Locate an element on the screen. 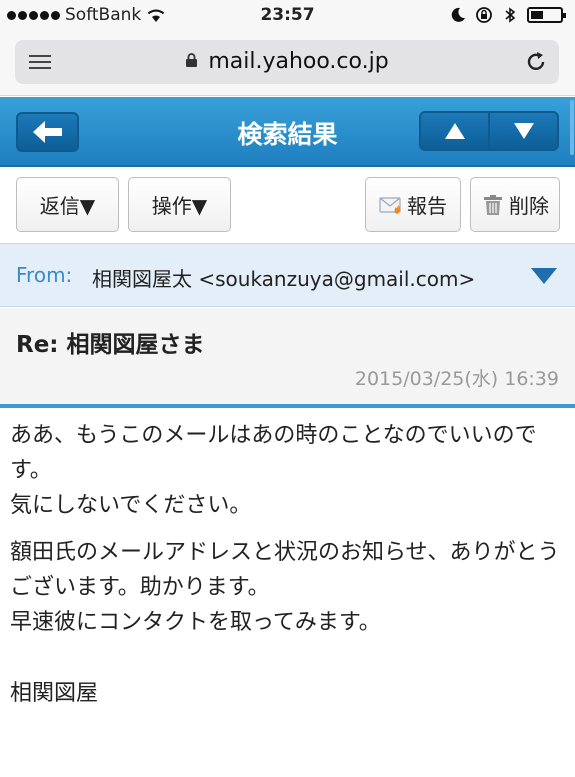 The width and height of the screenshot is (575, 777). message-toolbar: 返信▼ 操作▼ 報告 削除 is located at coordinates (287, 205).